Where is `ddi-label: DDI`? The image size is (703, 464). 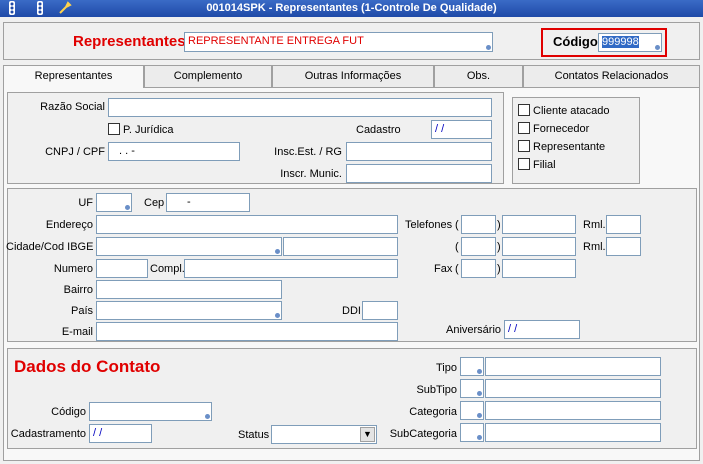 ddi-label: DDI is located at coordinates (351, 311).